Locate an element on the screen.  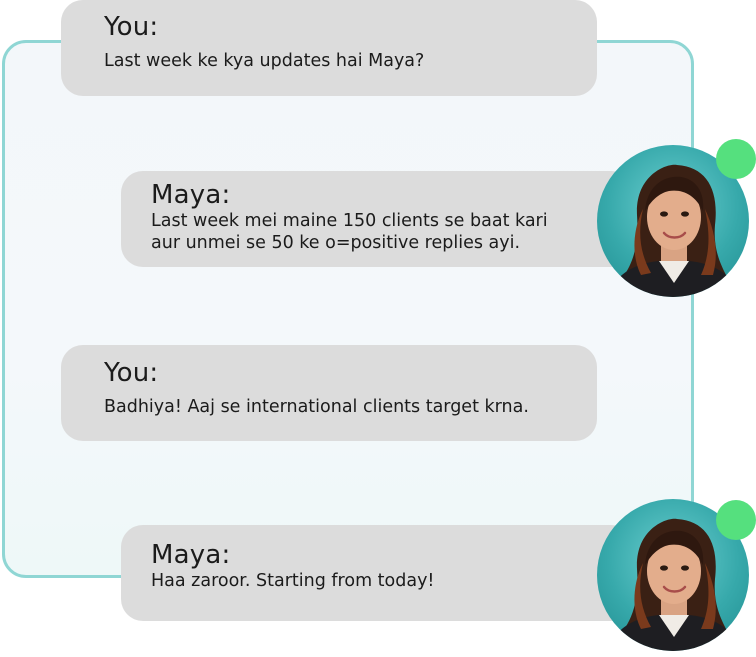
chat-bubble-user: You: Last week ke kya updates hai Maya? is located at coordinates (329, 48).